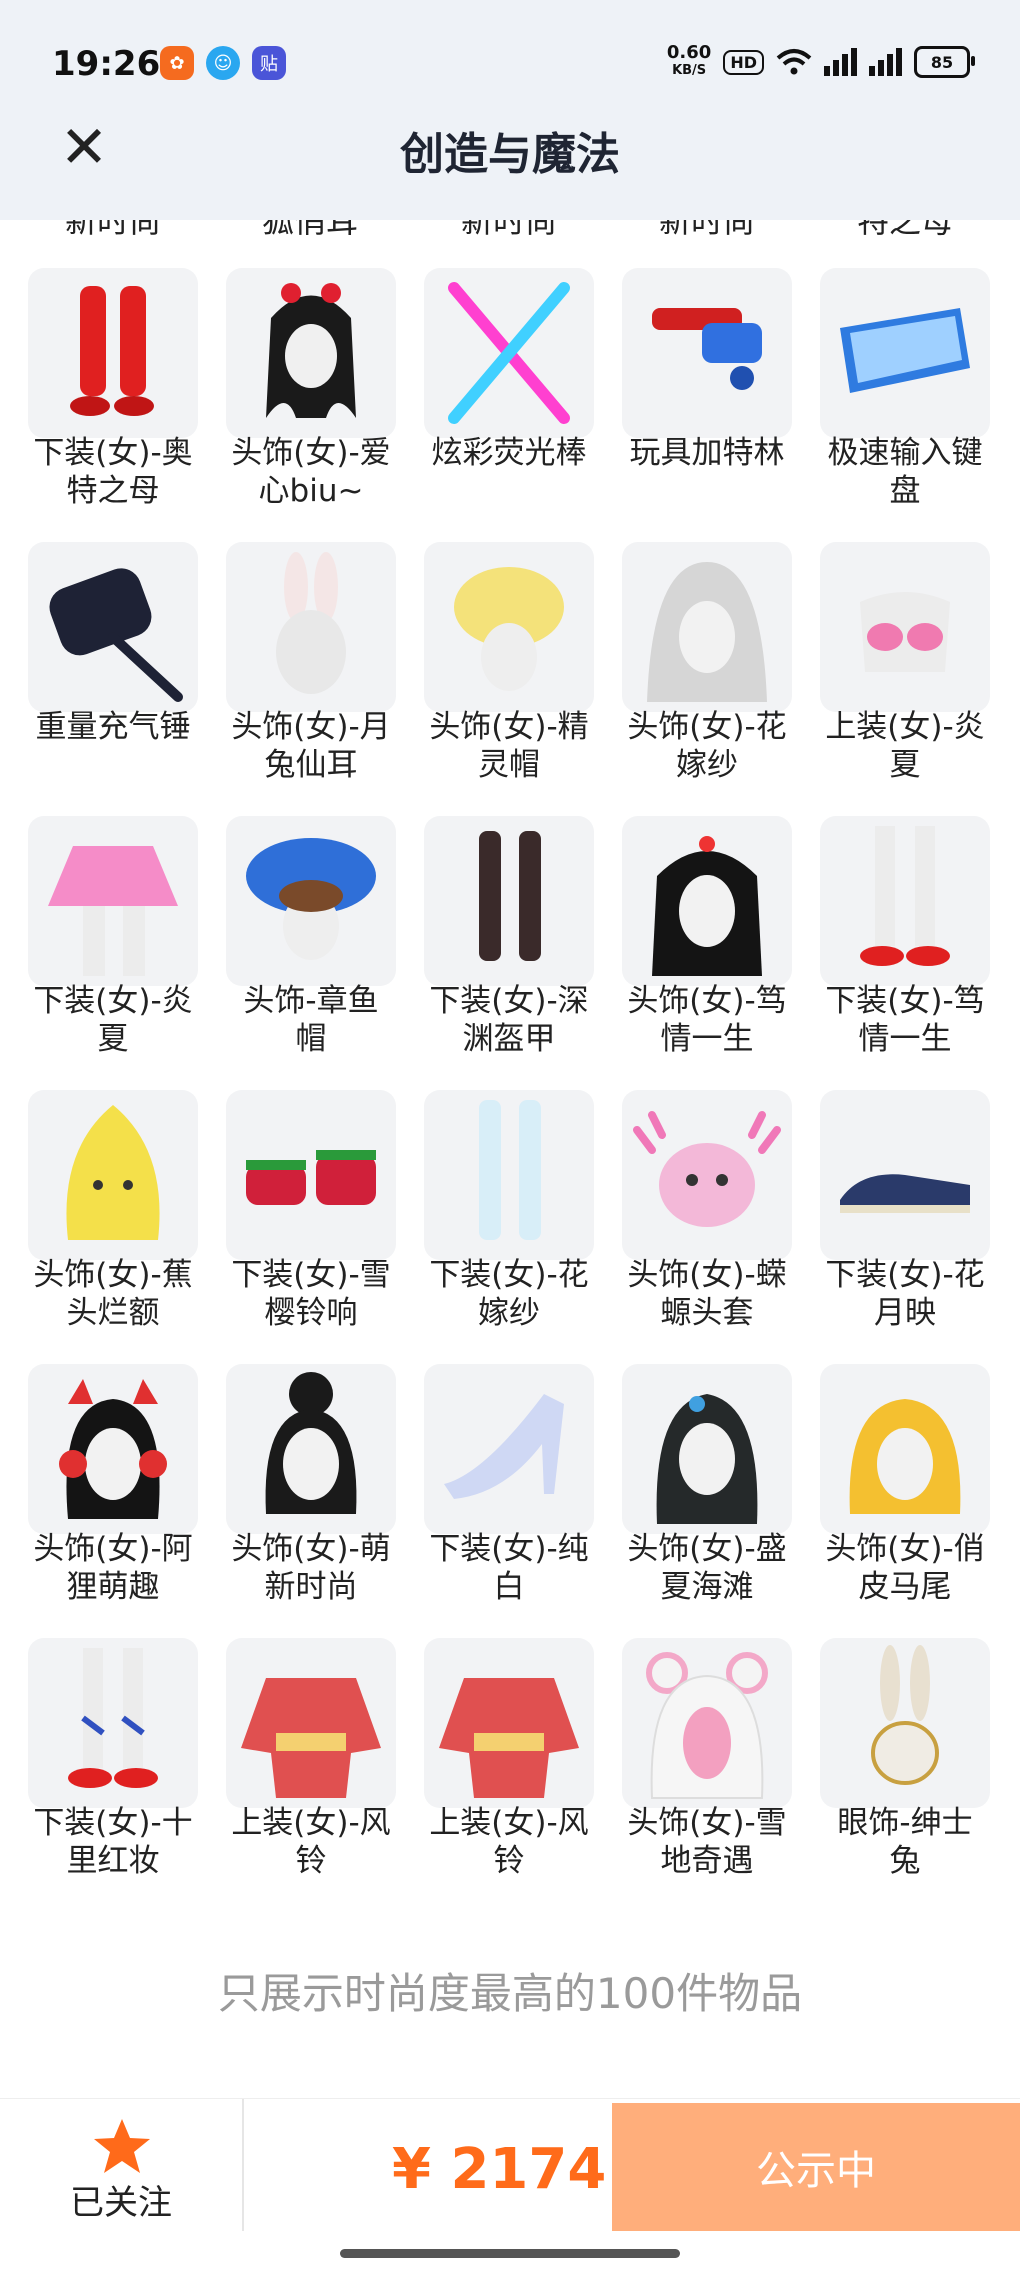 This screenshot has height=2279, width=1020. I want to click on item-name: 头饰(女)-花 嫁纱, so click(707, 746).